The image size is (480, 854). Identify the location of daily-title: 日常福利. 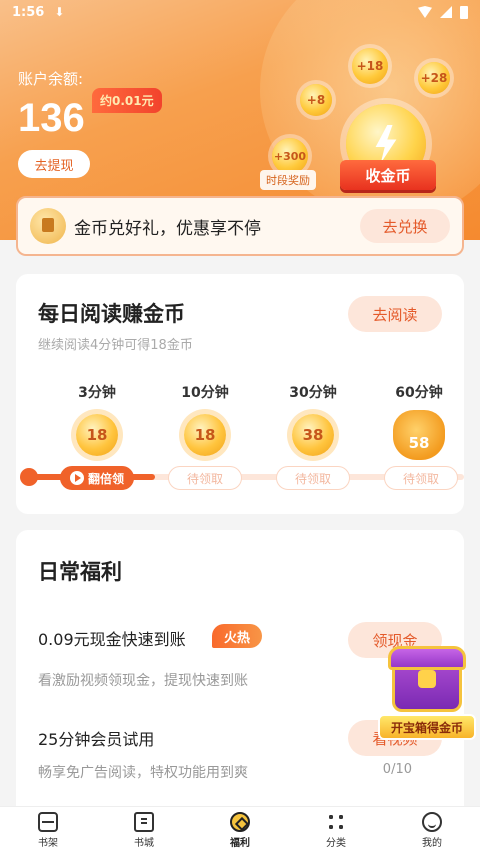
(80, 572).